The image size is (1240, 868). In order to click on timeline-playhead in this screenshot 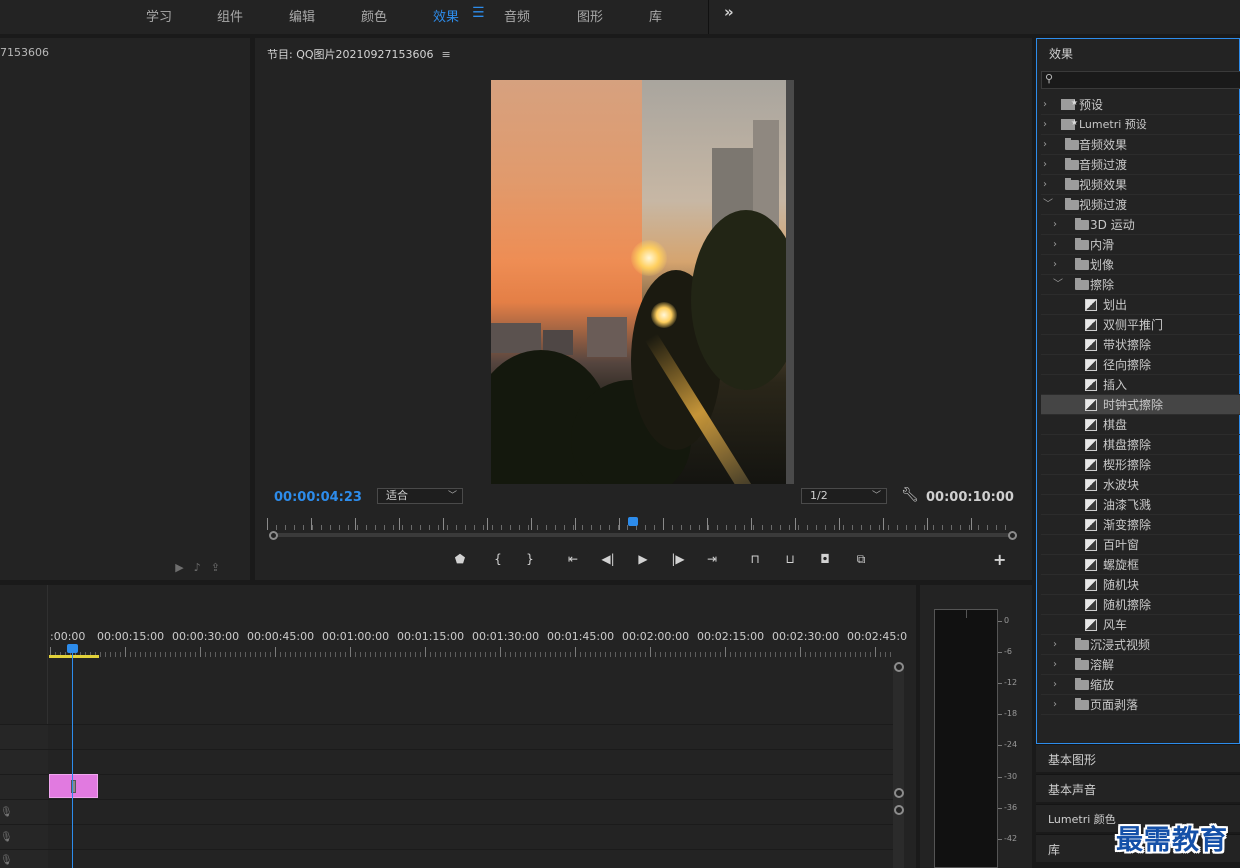, I will do `click(72, 757)`.